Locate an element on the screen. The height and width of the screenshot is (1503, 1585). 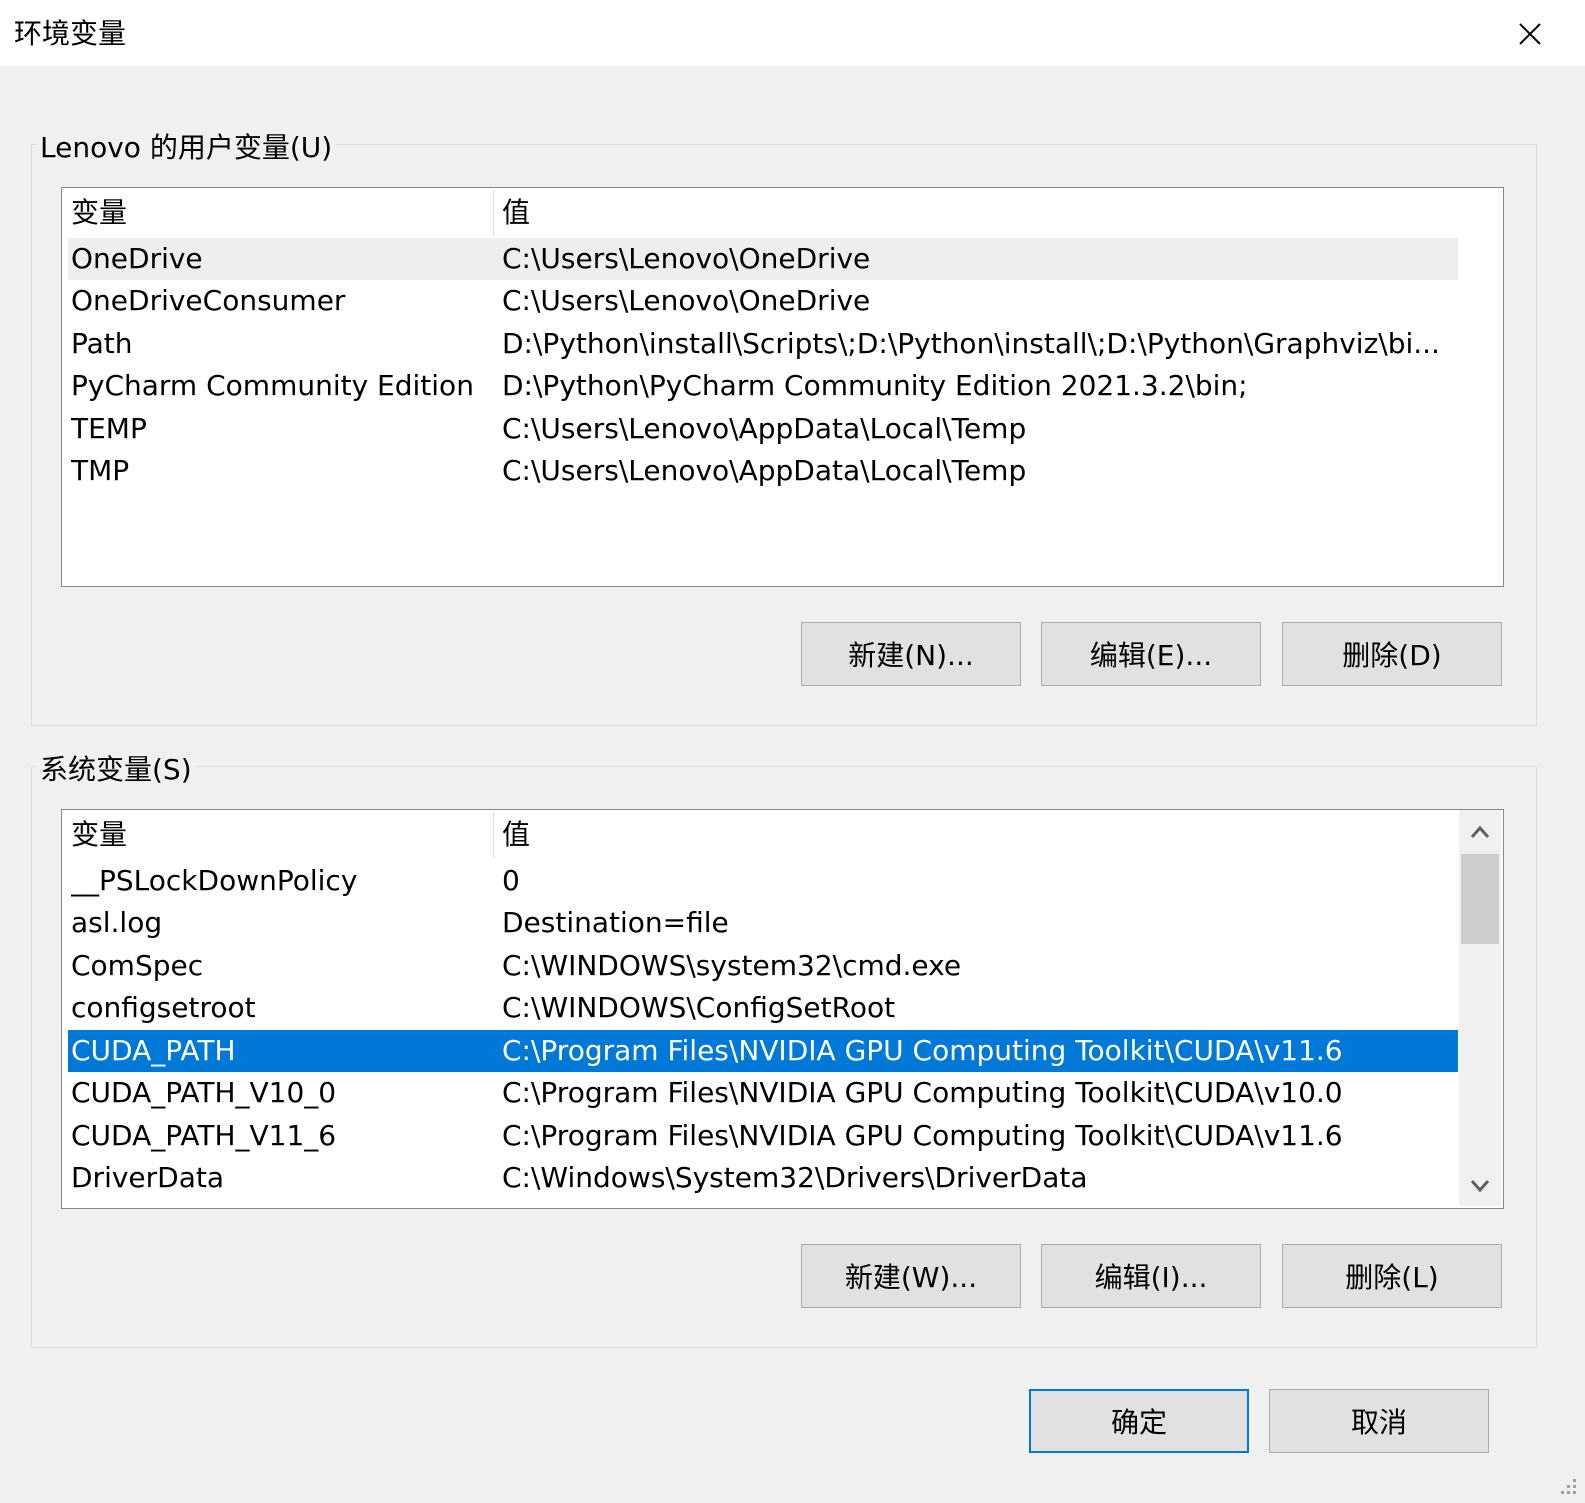
chevron-down-icon is located at coordinates (1480, 1186).